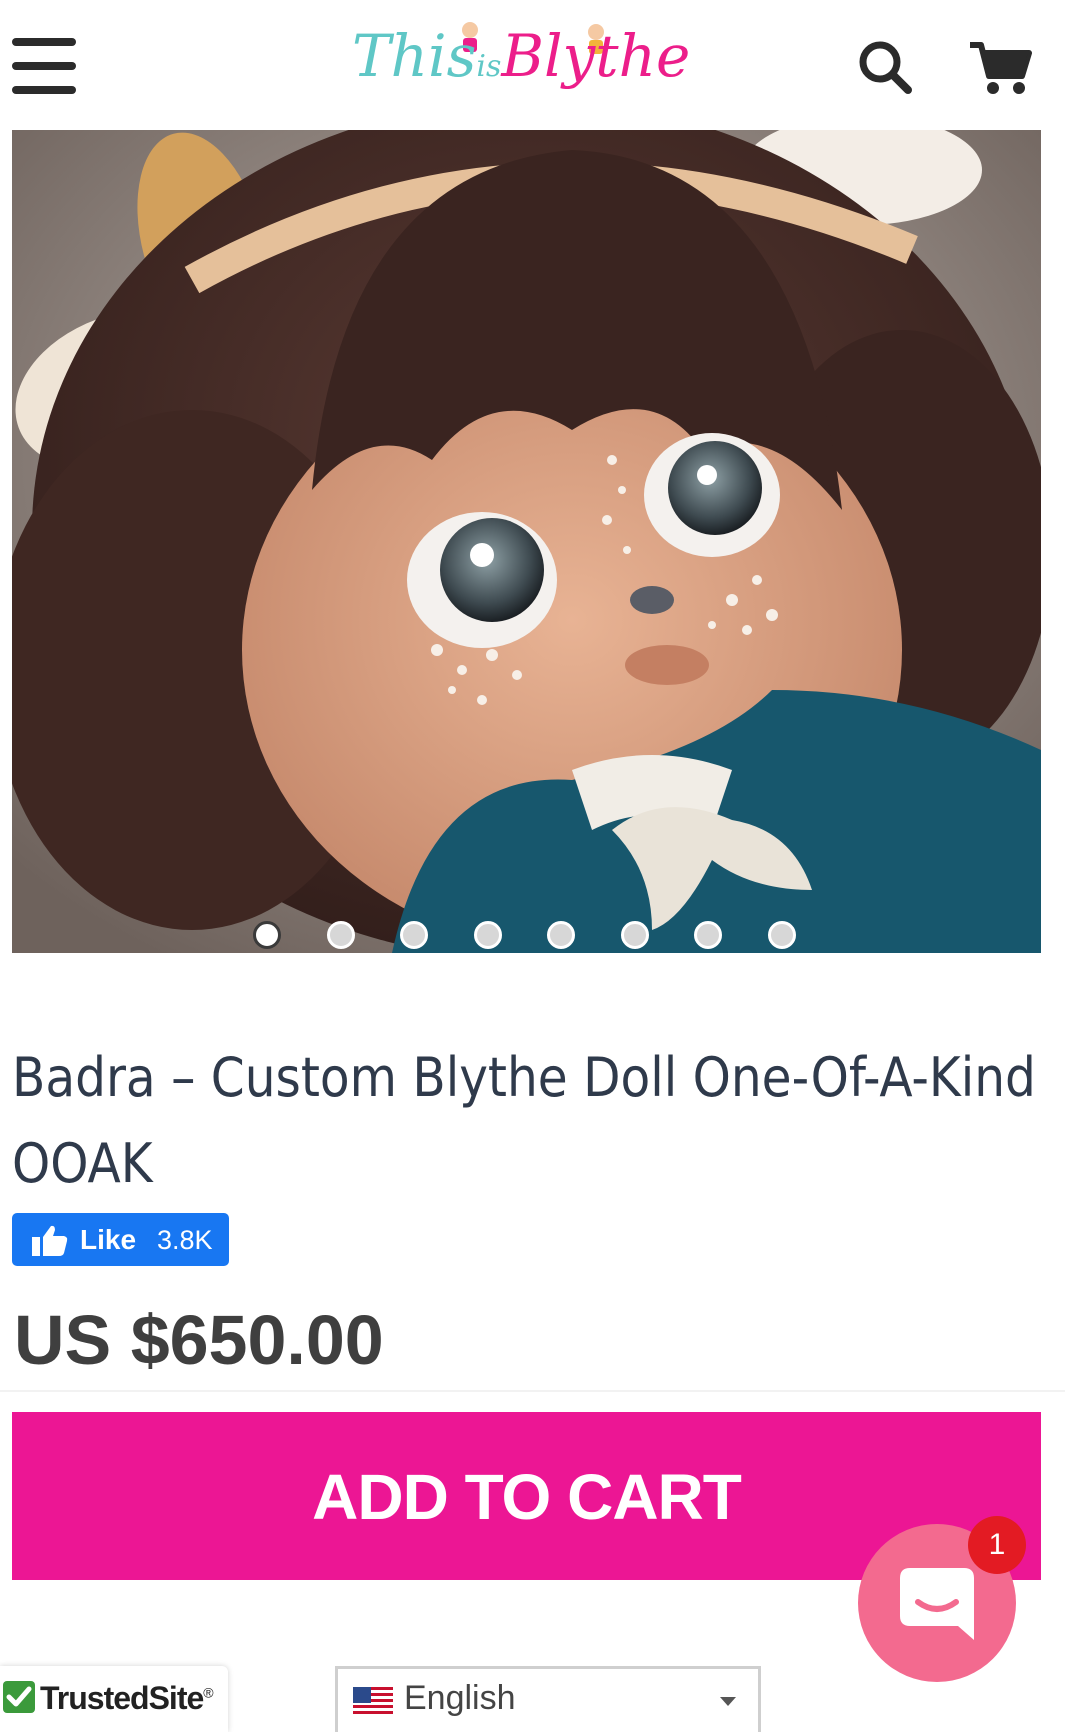  Describe the element at coordinates (108, 1239) in the screenshot. I see `like-label: Like` at that location.